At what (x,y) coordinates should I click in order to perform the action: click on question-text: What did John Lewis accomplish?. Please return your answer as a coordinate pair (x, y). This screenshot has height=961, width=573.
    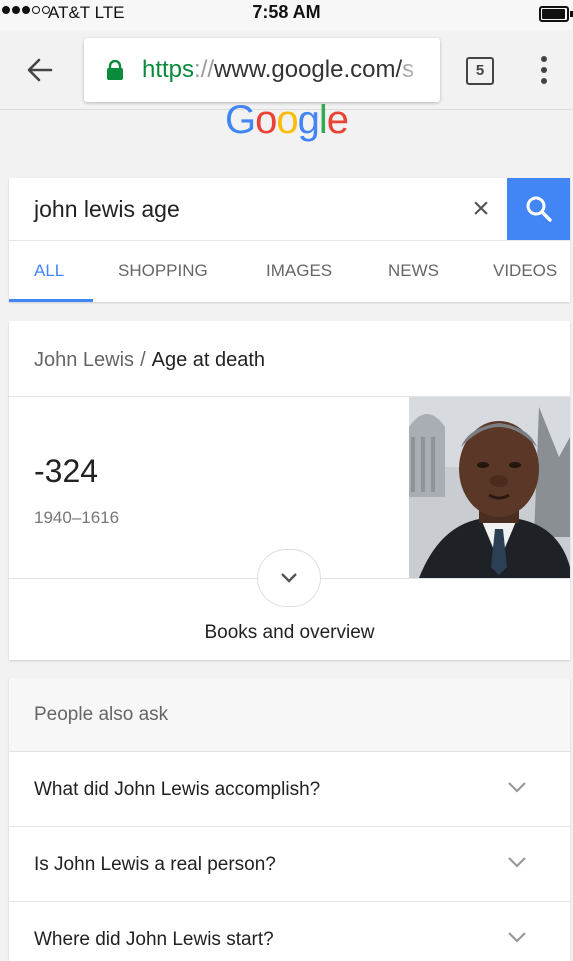
    Looking at the image, I should click on (177, 789).